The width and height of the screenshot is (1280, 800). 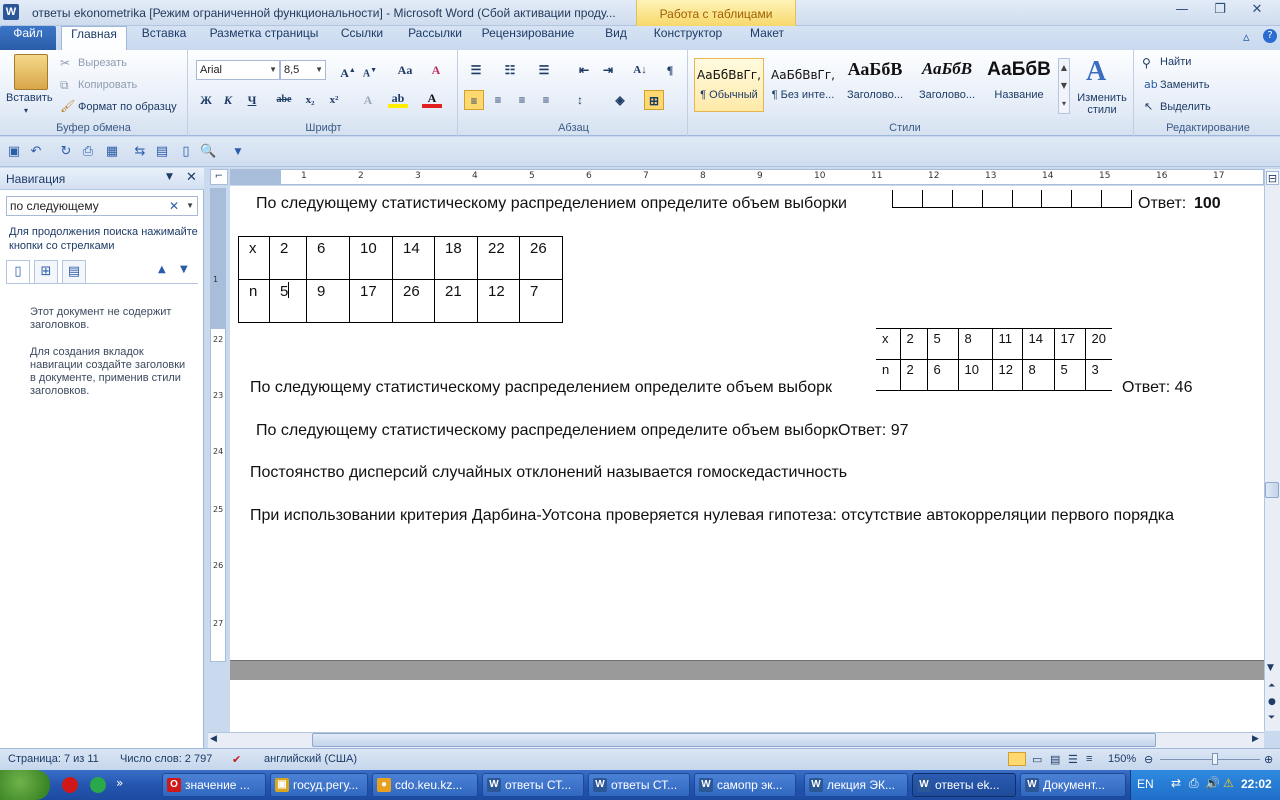 What do you see at coordinates (228, 100) in the screenshot?
I see `italic-icon: К` at bounding box center [228, 100].